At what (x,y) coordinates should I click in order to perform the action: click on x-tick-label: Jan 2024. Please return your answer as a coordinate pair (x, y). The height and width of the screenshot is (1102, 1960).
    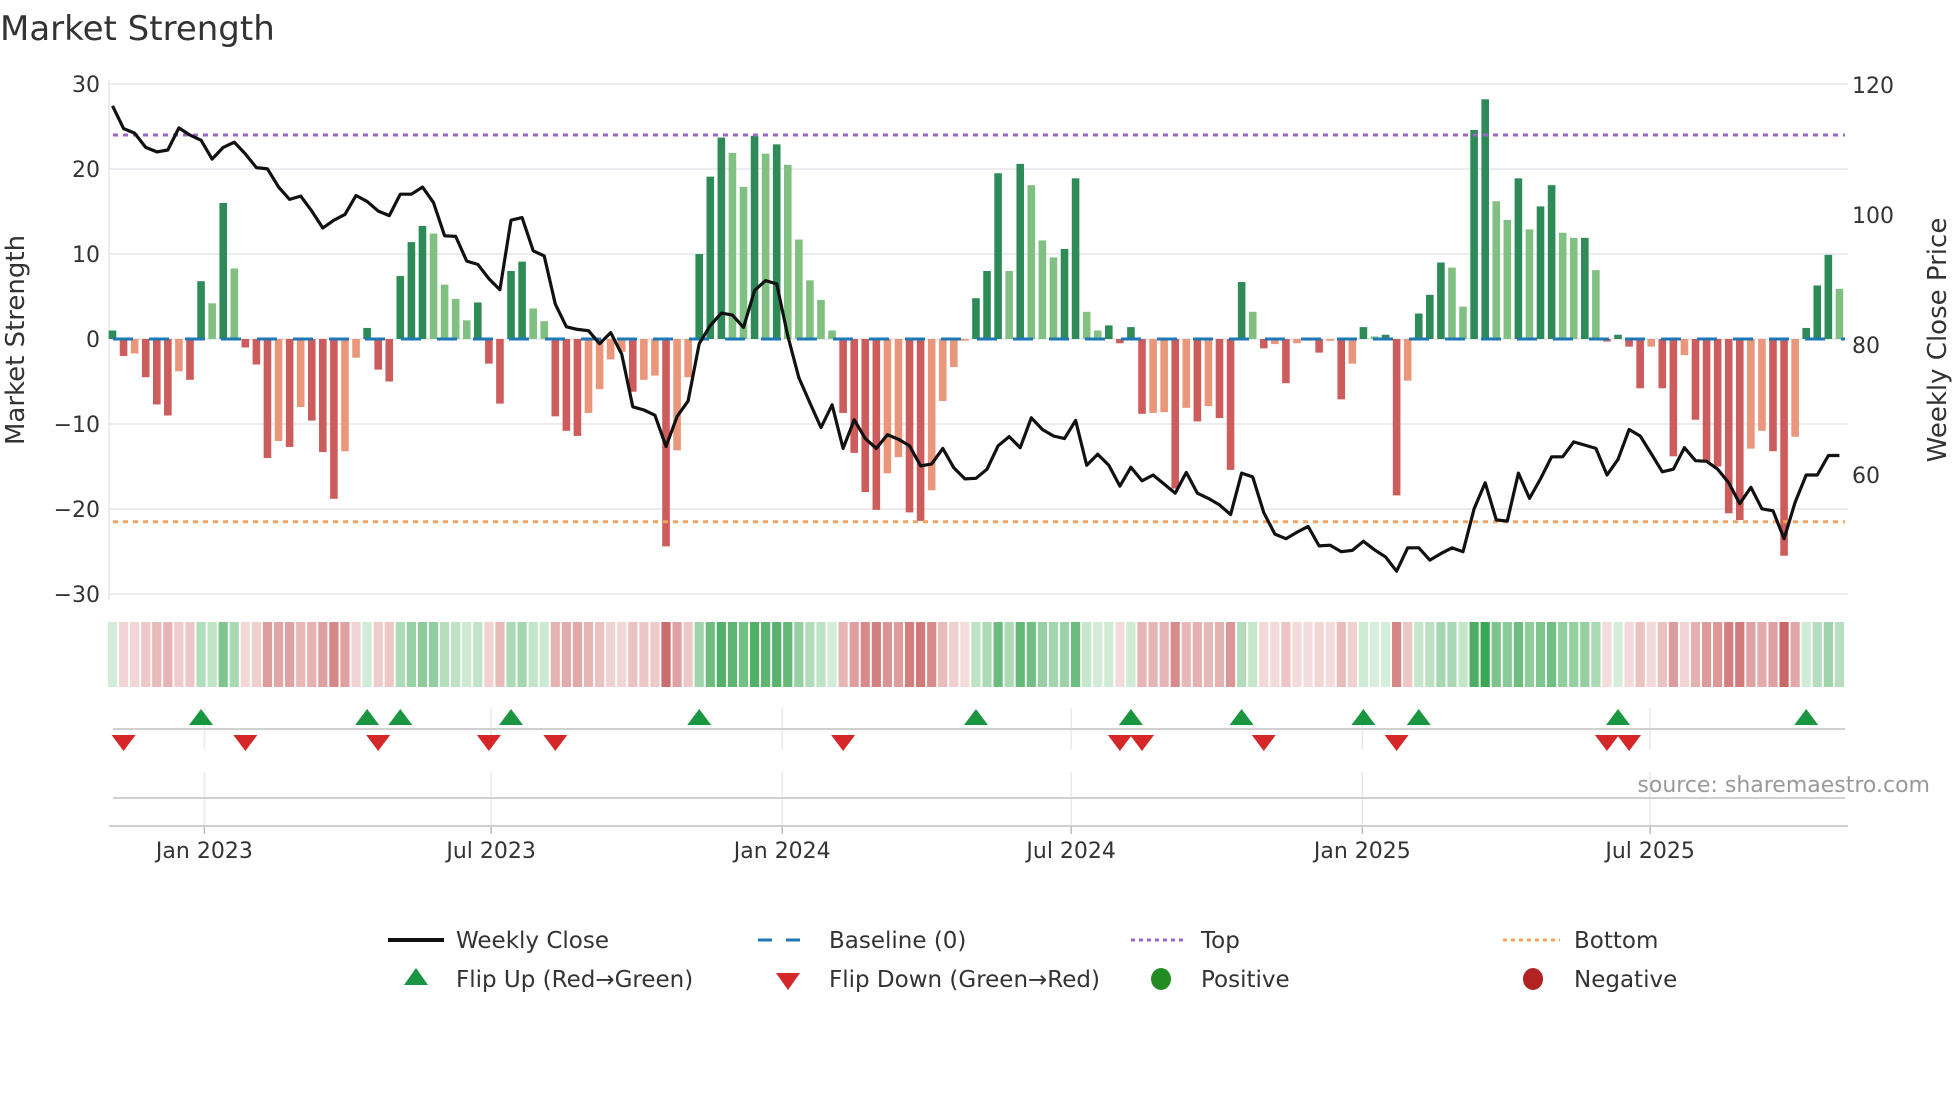
    Looking at the image, I should click on (781, 851).